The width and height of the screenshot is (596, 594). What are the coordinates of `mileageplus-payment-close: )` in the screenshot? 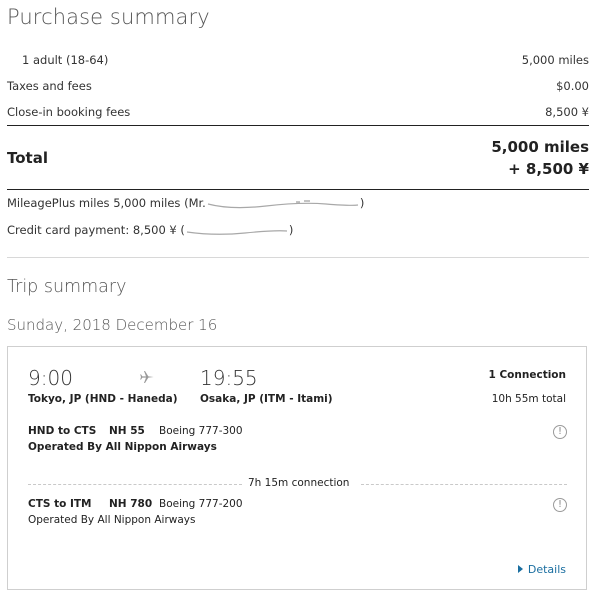 It's located at (362, 203).